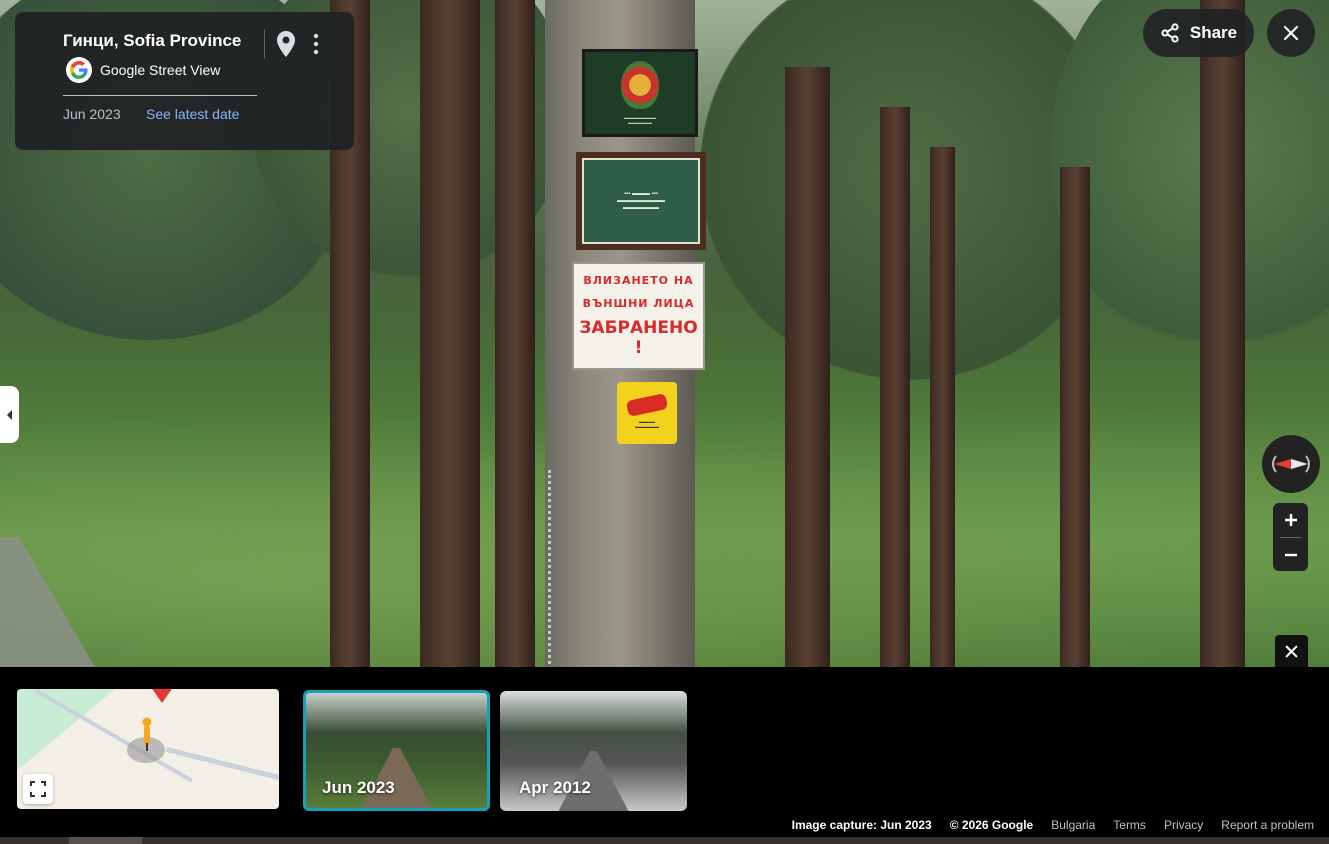 The width and height of the screenshot is (1329, 844). I want to click on horizontal-divider, so click(160, 95).